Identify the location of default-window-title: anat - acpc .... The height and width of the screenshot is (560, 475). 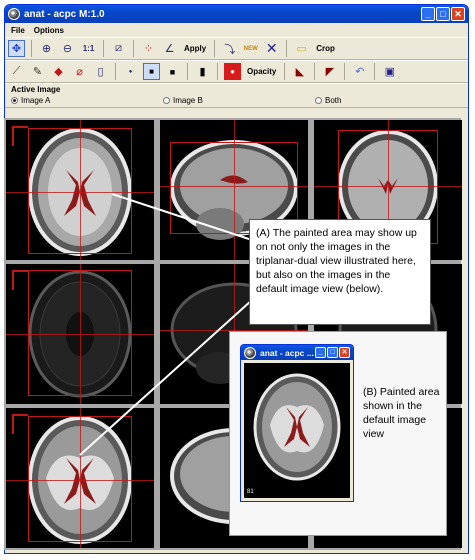
(287, 352).